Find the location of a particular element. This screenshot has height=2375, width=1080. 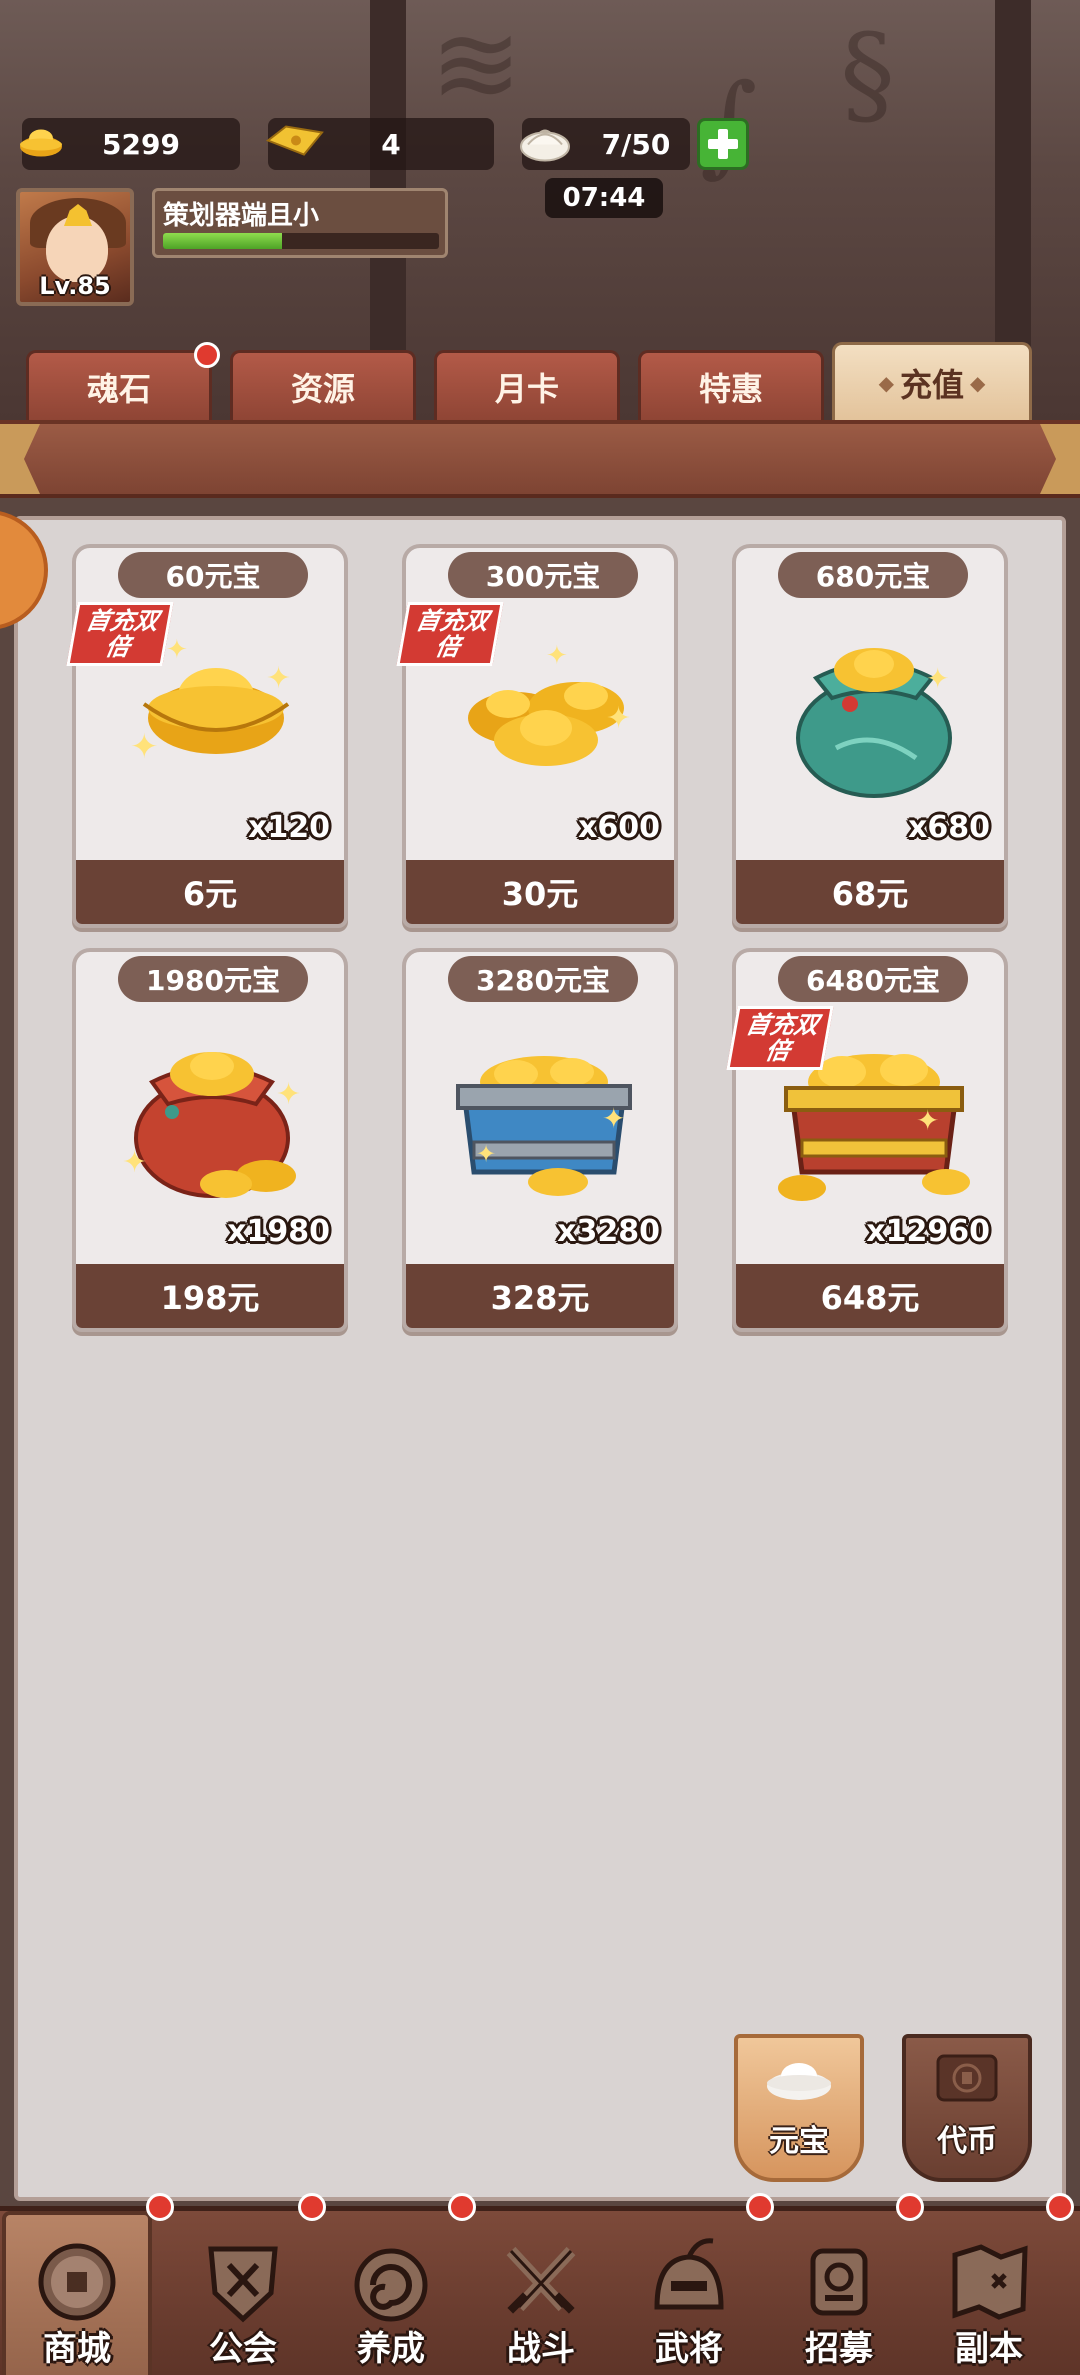

price-button: 648元 is located at coordinates (870, 1296).